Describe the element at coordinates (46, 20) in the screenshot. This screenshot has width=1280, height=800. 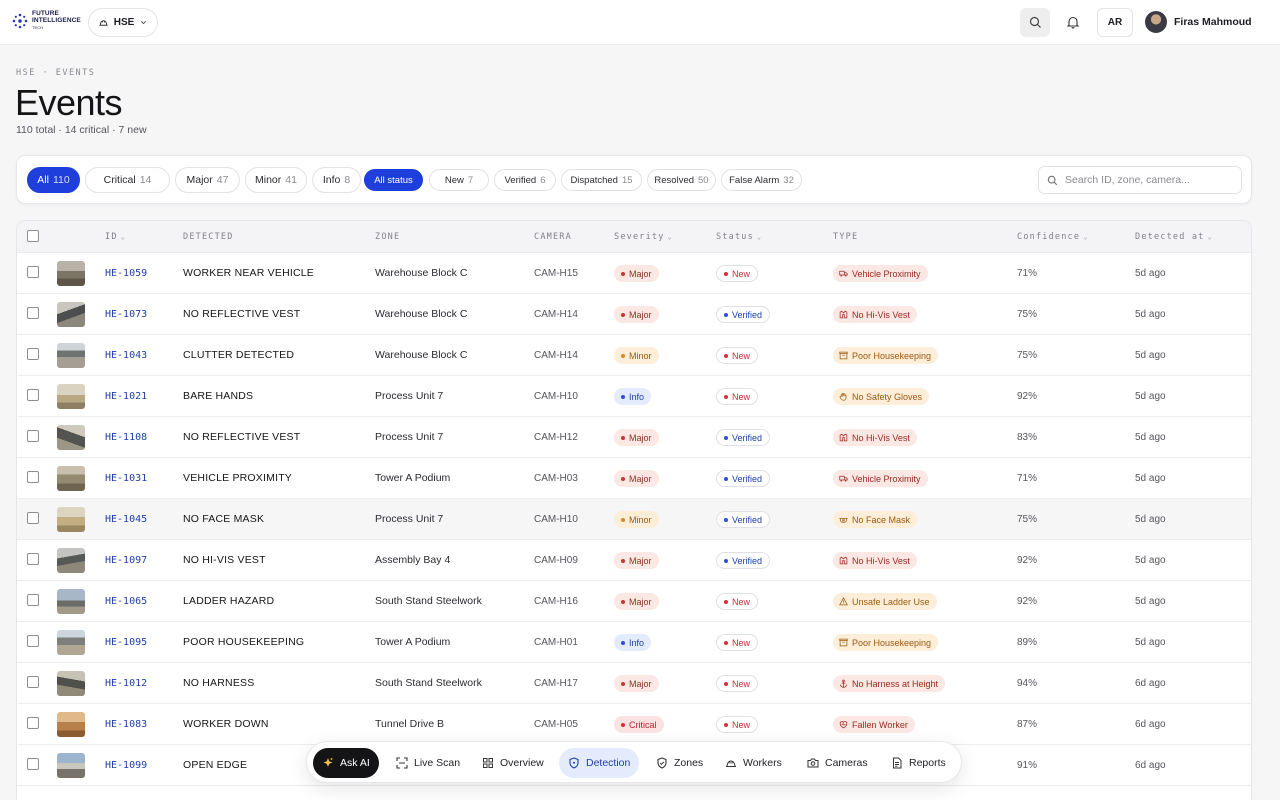
I see `brand-logo: FUTURE INTELLIGENCE TECH` at that location.